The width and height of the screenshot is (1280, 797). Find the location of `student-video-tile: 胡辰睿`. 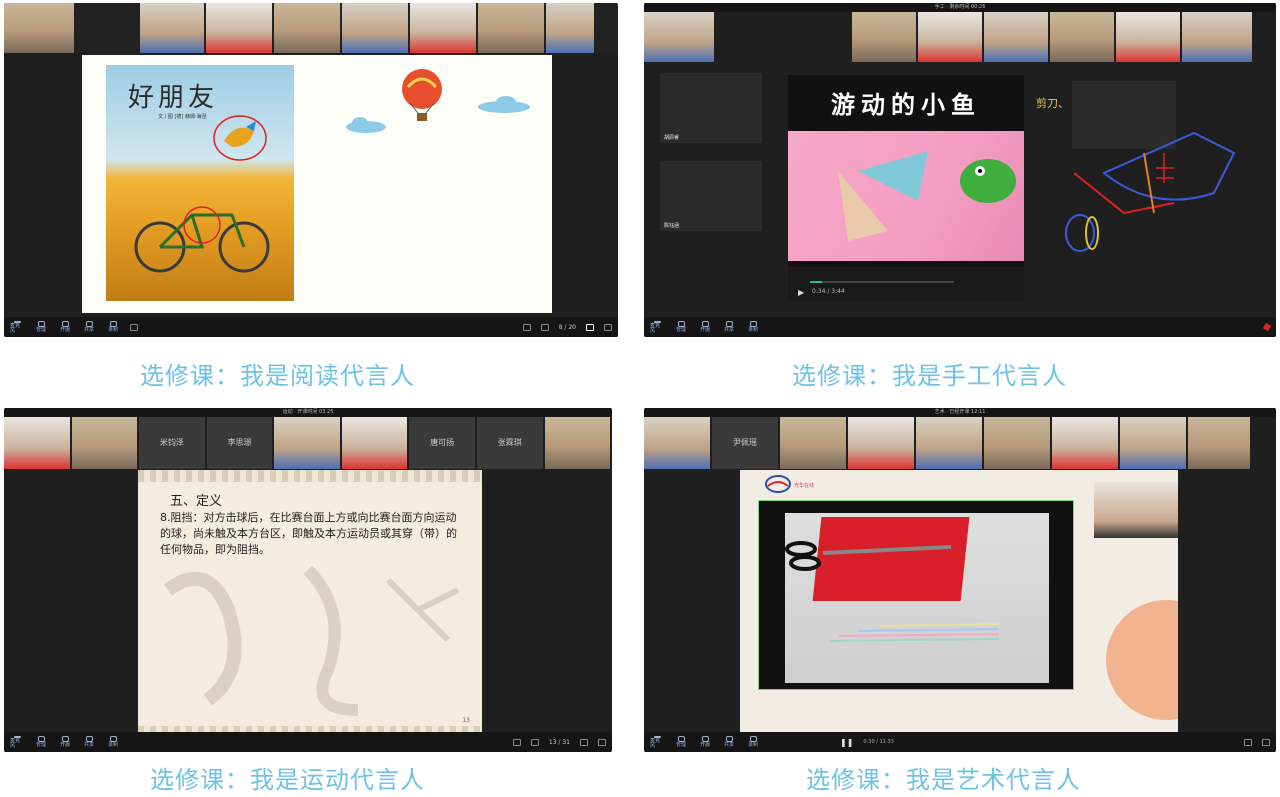

student-video-tile: 胡辰睿 is located at coordinates (711, 108).